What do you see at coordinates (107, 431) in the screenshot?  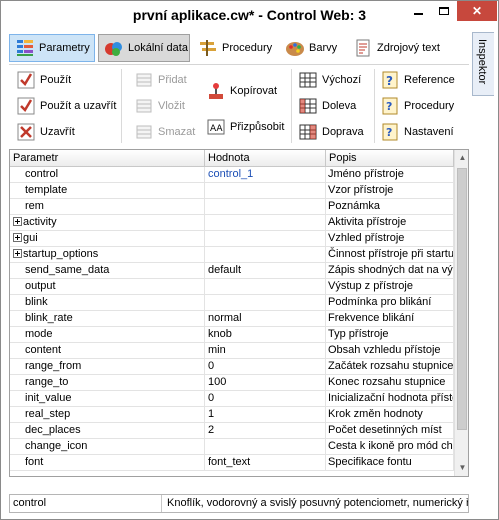 I see `parameter-name-cell: dec_places` at bounding box center [107, 431].